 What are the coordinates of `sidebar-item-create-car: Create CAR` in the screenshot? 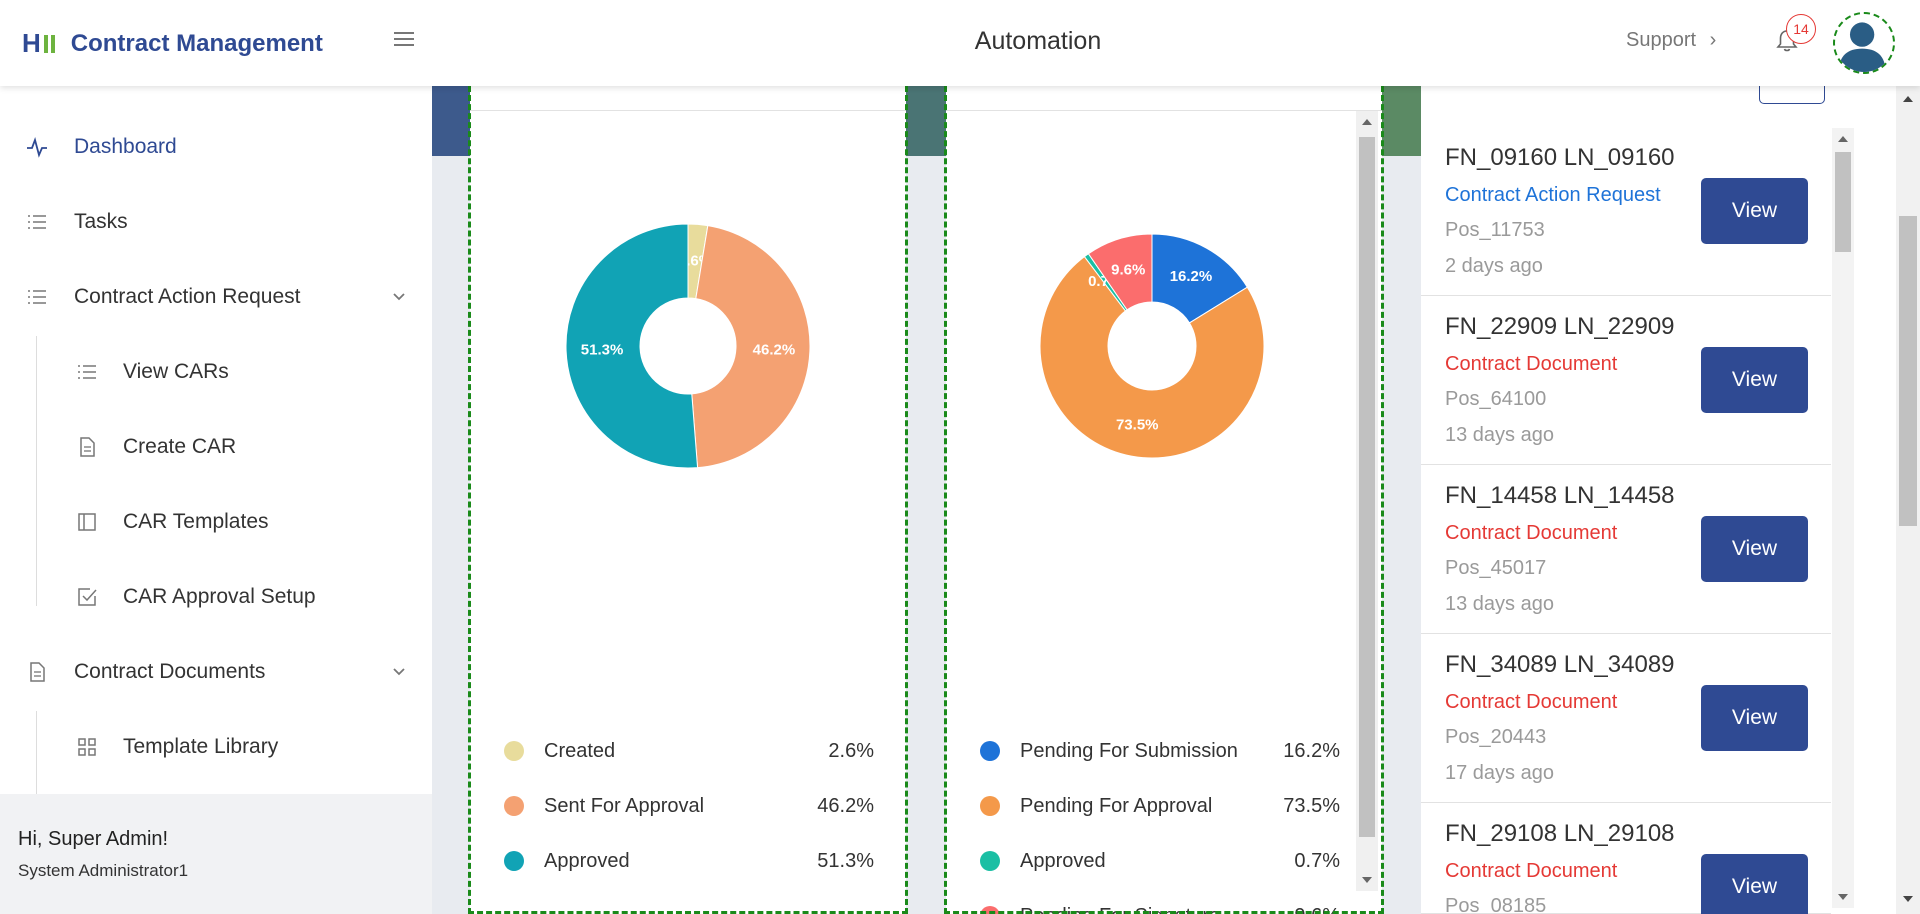 It's located at (216, 447).